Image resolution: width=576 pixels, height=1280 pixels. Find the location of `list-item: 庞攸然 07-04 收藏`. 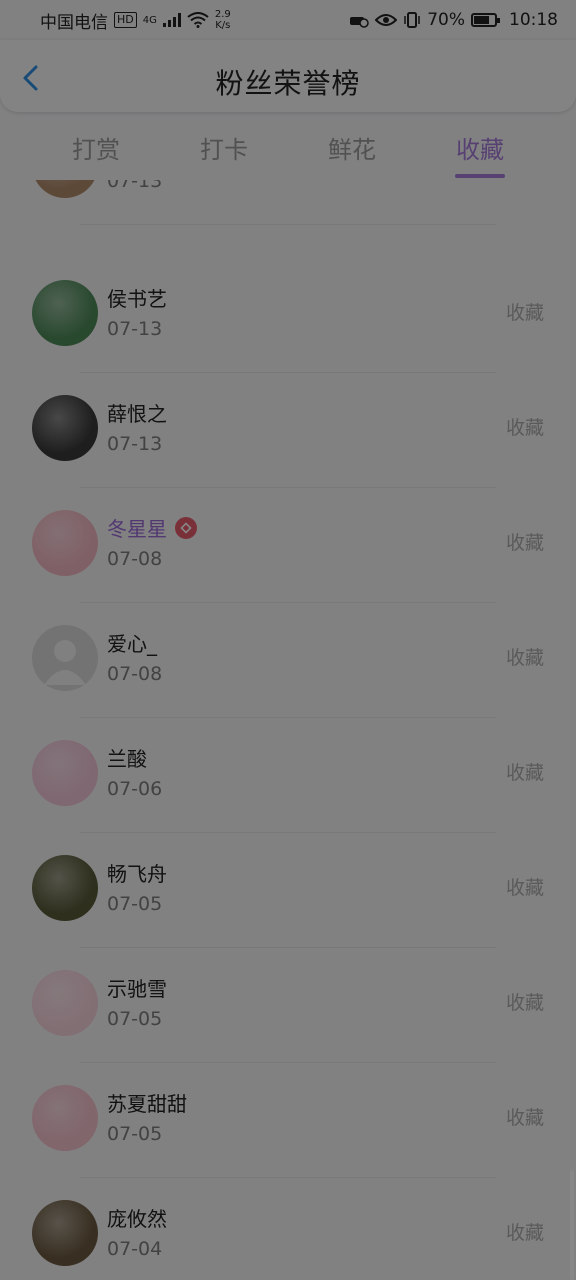

list-item: 庞攸然 07-04 收藏 is located at coordinates (288, 1229).